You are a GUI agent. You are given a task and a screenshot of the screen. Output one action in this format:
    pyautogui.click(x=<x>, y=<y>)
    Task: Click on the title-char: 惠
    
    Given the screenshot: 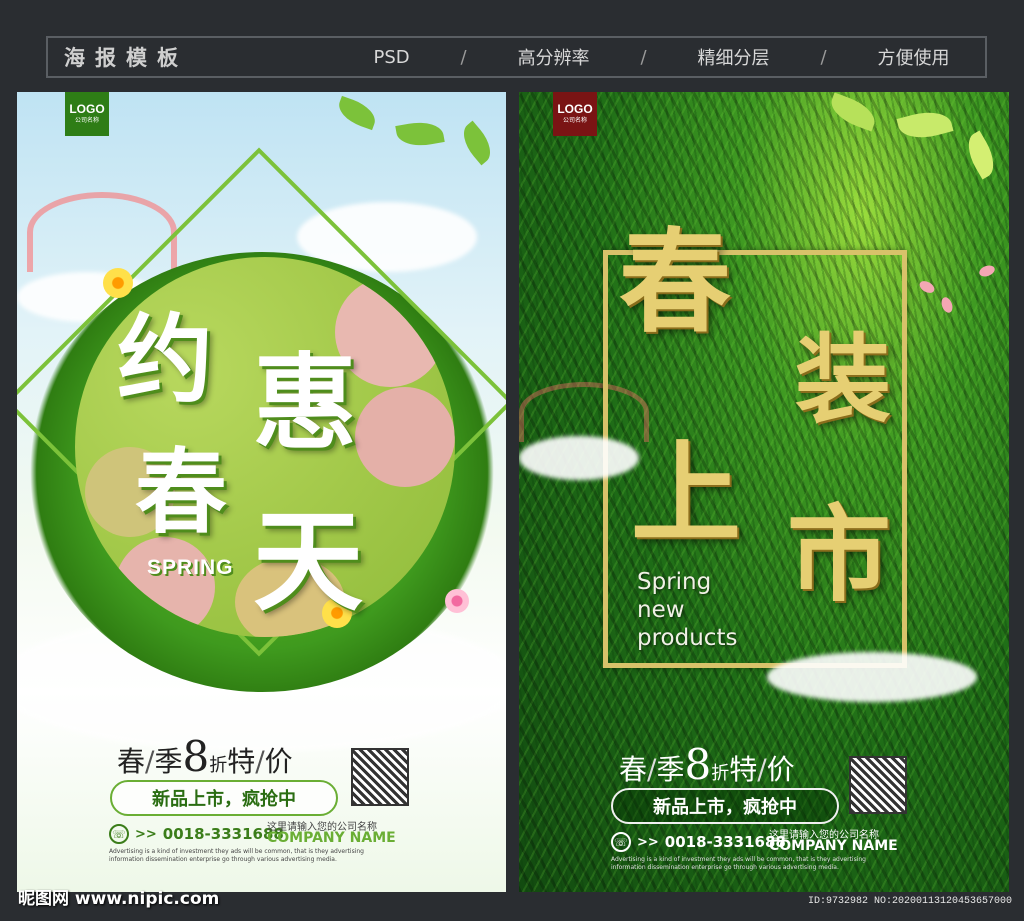 What is the action you would take?
    pyautogui.click(x=305, y=402)
    